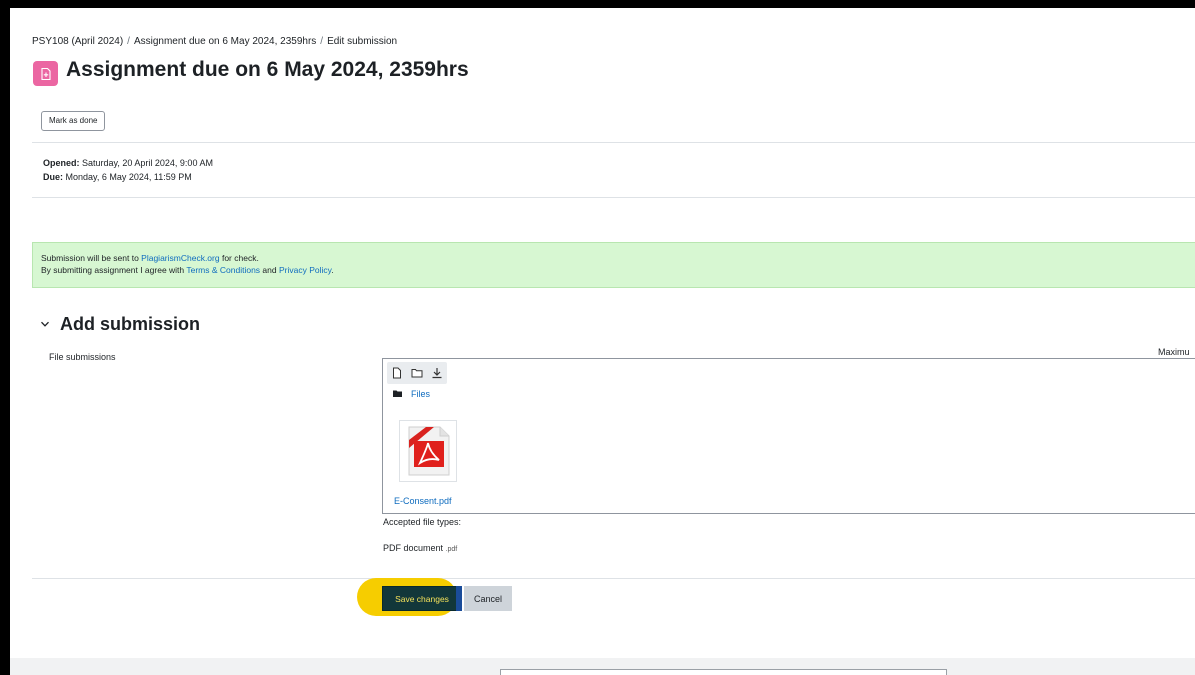 The width and height of the screenshot is (1195, 675). I want to click on save-button-edge, so click(459, 598).